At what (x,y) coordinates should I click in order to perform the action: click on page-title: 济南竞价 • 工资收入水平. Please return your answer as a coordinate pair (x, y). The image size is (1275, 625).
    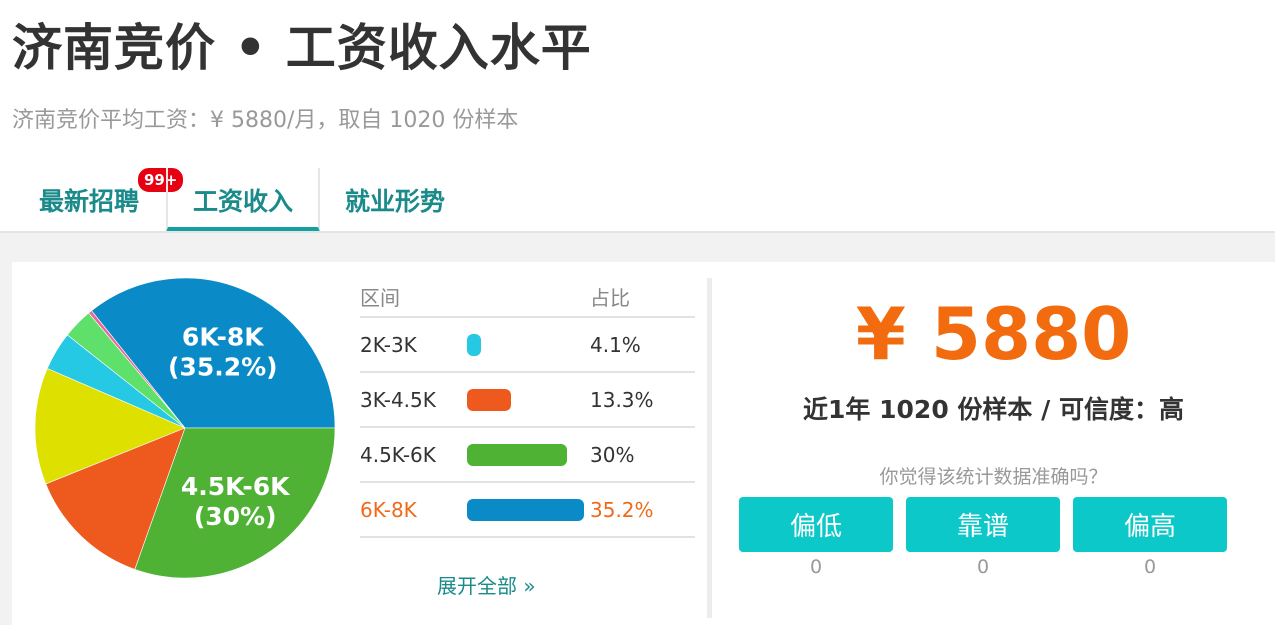
    Looking at the image, I should click on (302, 48).